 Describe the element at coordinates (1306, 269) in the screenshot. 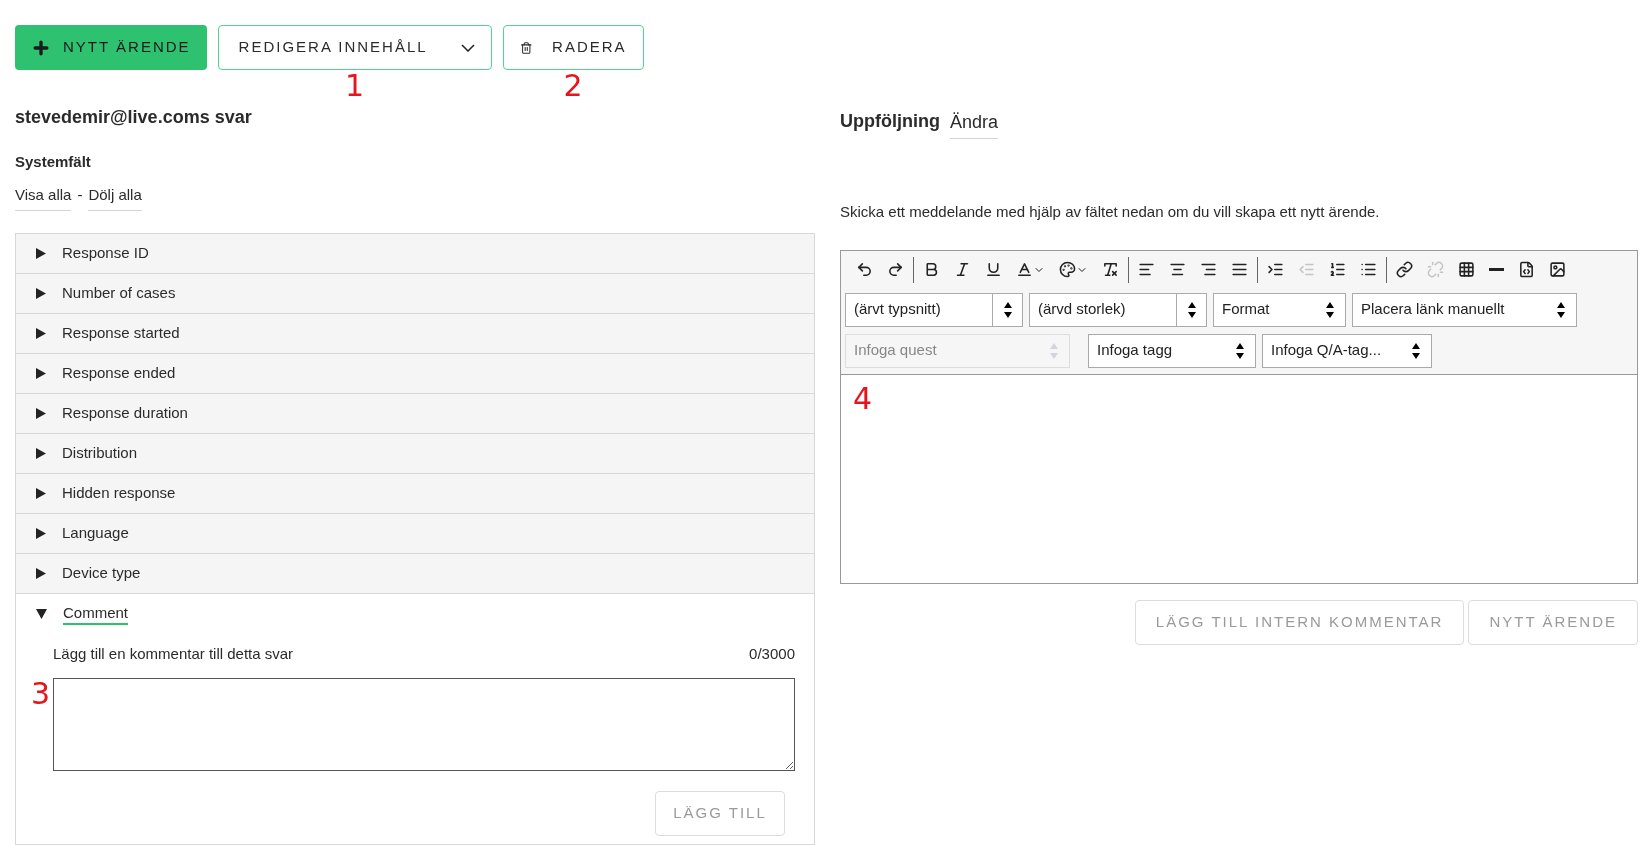

I see `outdent-icon` at that location.